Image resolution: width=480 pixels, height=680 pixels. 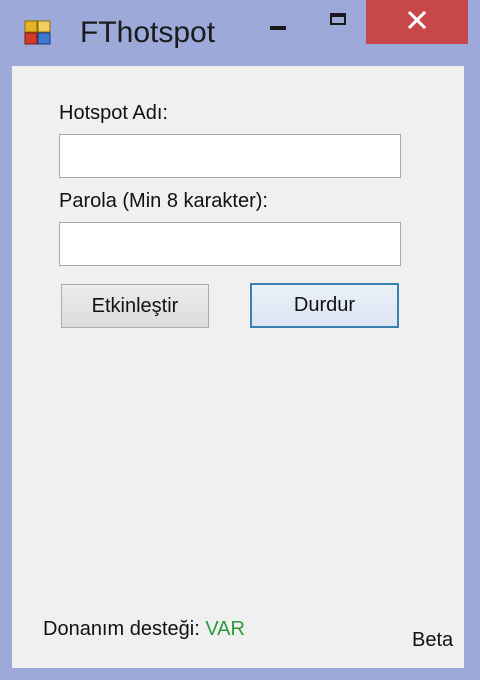 What do you see at coordinates (163, 201) in the screenshot?
I see `password-label: Parola (Min 8 karakter):` at bounding box center [163, 201].